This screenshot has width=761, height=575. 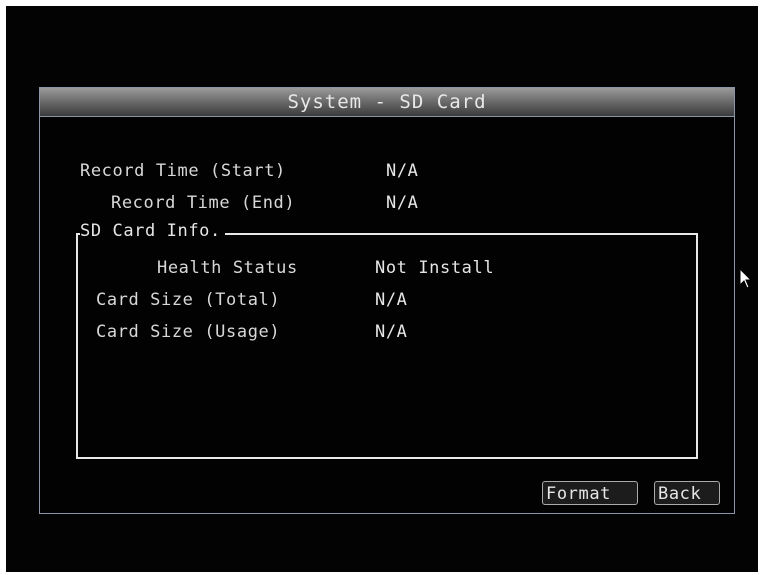 I want to click on format-button: Format, so click(x=590, y=493).